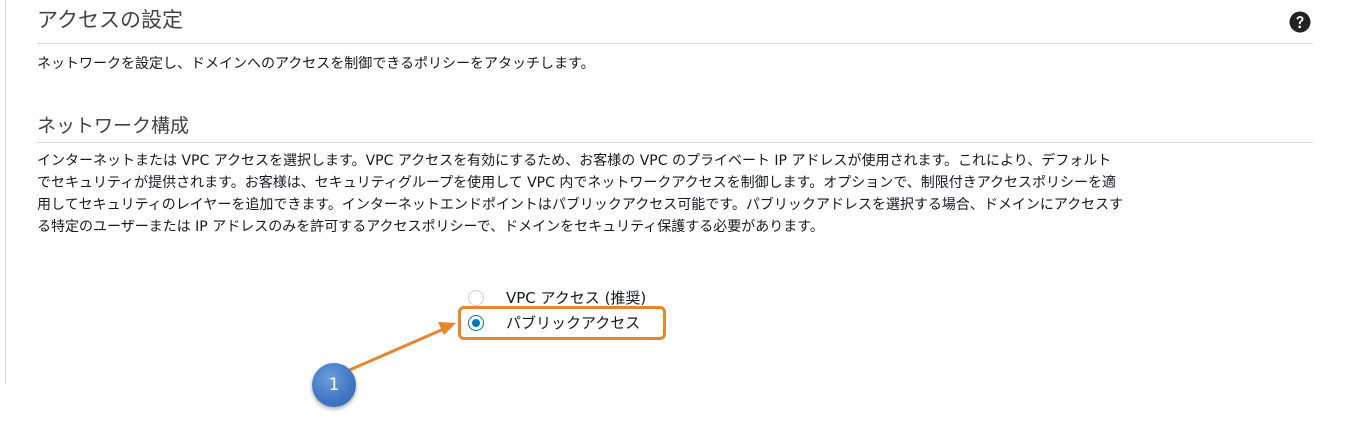 The width and height of the screenshot is (1363, 425). Describe the element at coordinates (675, 43) in the screenshot. I see `title-divider` at that location.